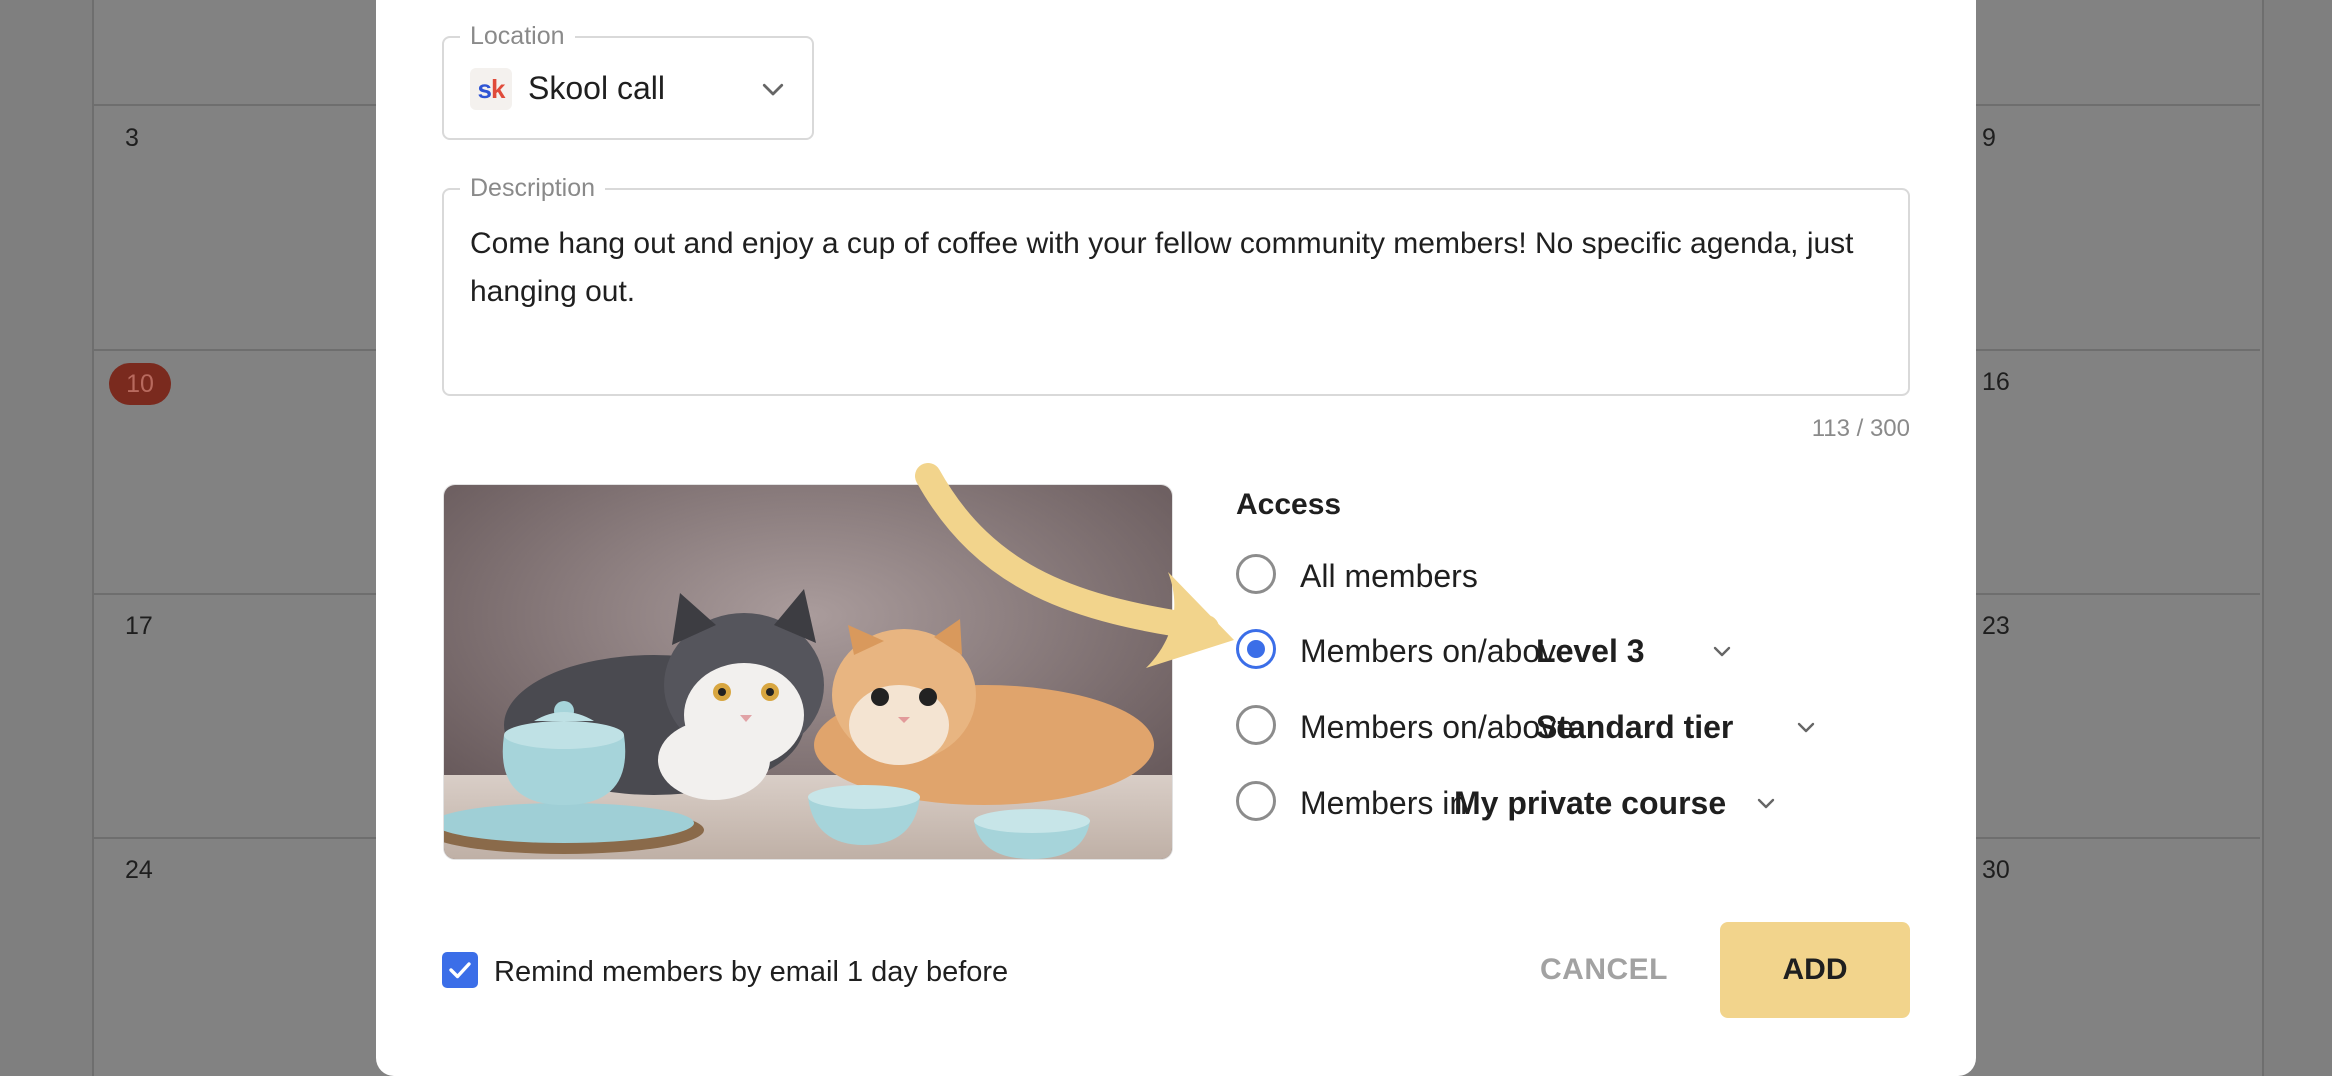 Image resolution: width=2332 pixels, height=1076 pixels. I want to click on radio-all-members, so click(1256, 574).